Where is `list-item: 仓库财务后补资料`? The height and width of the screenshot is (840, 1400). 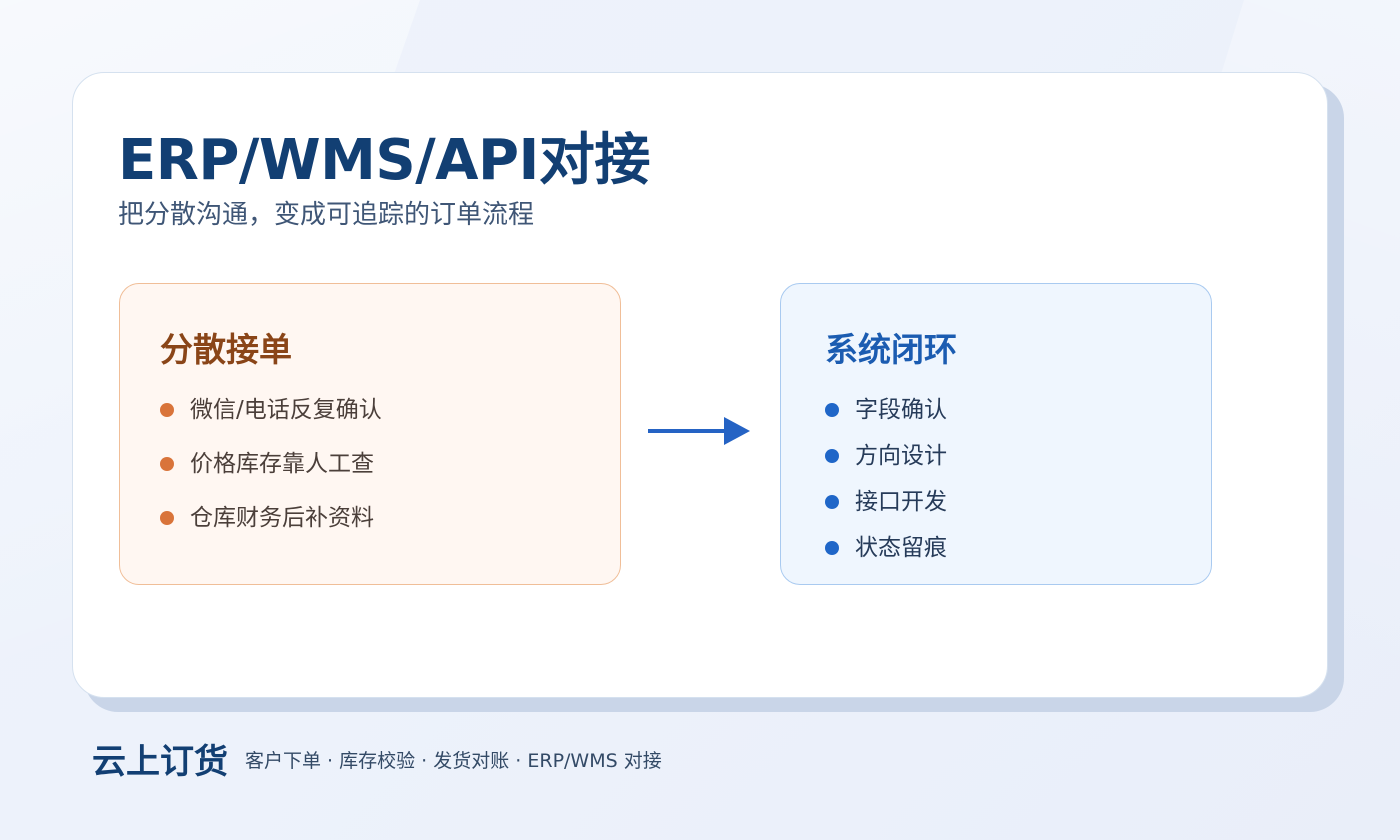
list-item: 仓库财务后补资料 is located at coordinates (271, 529).